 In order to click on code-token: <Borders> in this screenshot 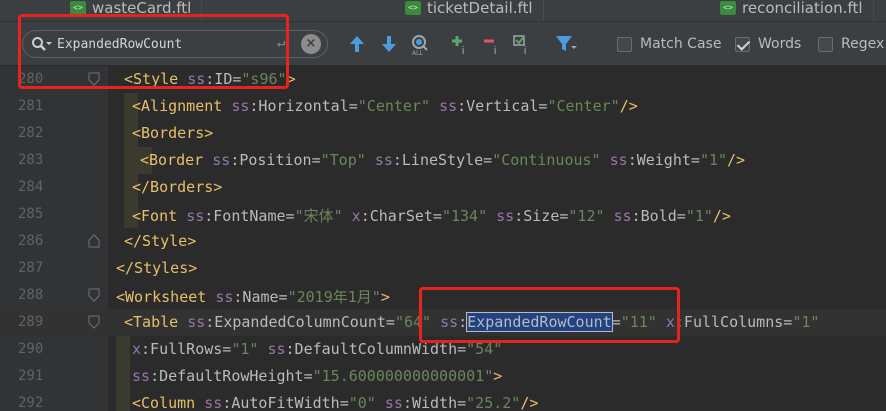, I will do `click(173, 133)`.